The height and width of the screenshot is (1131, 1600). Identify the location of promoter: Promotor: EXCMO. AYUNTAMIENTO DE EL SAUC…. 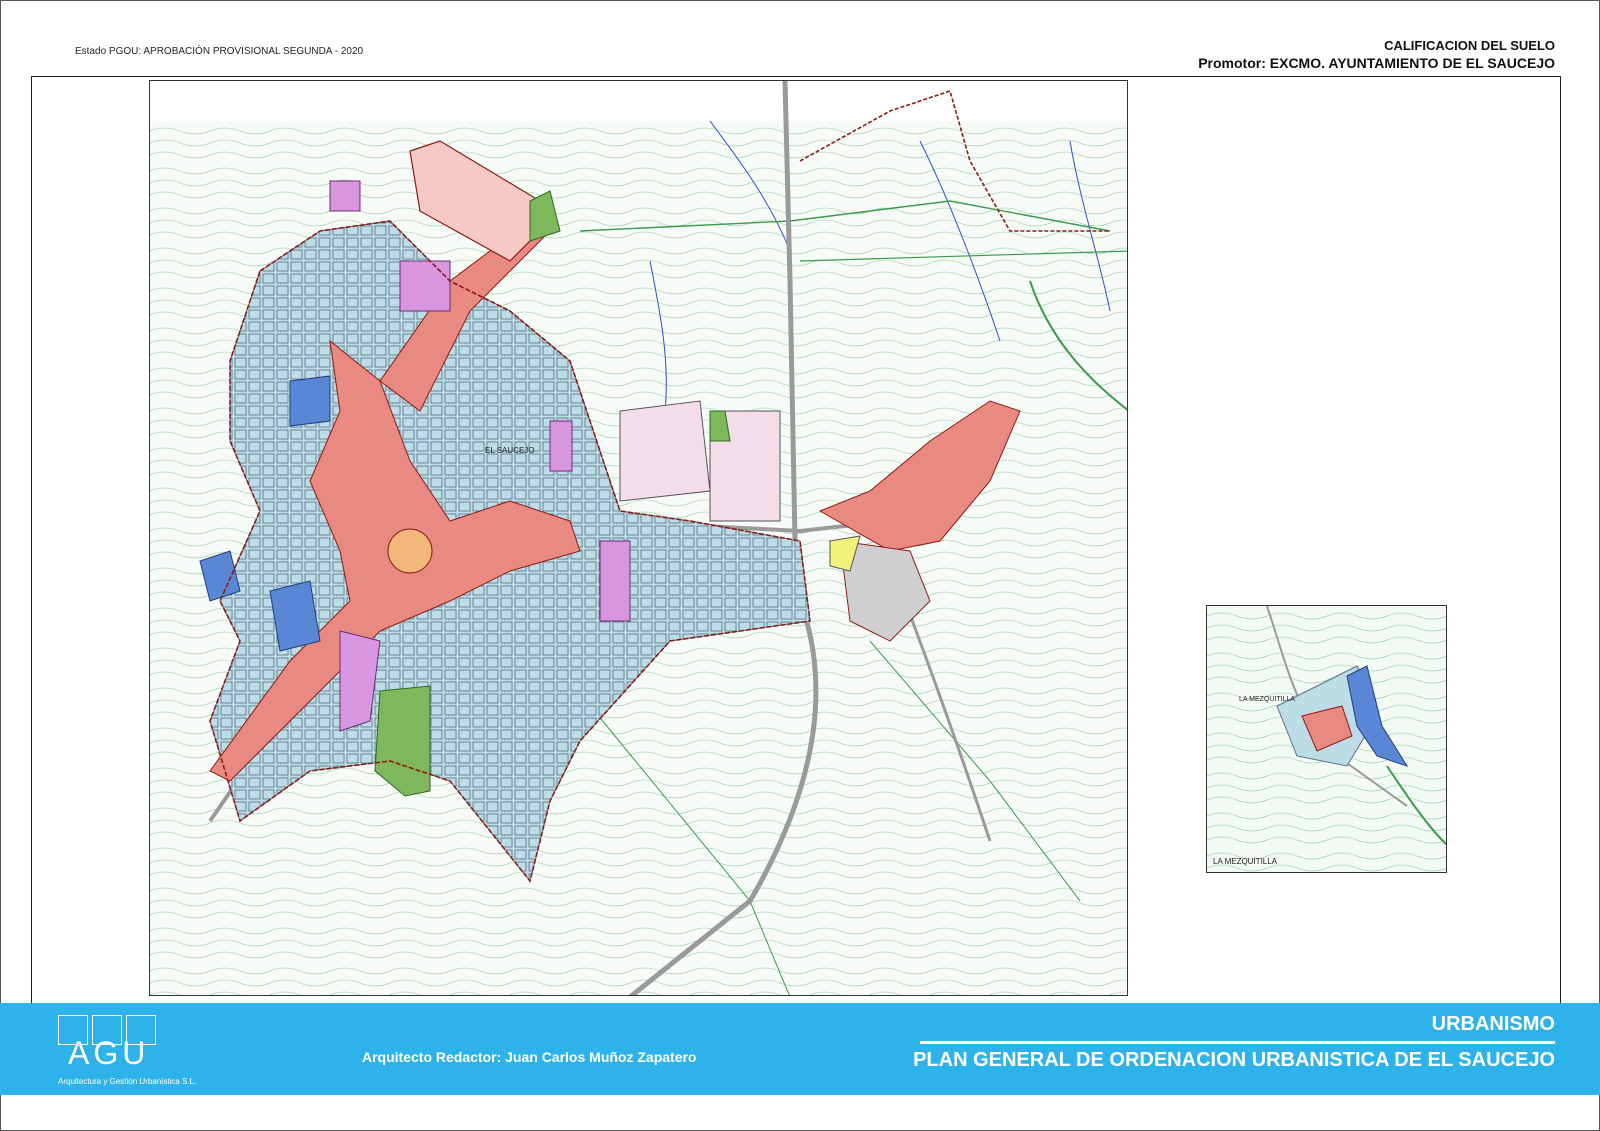
(1376, 63).